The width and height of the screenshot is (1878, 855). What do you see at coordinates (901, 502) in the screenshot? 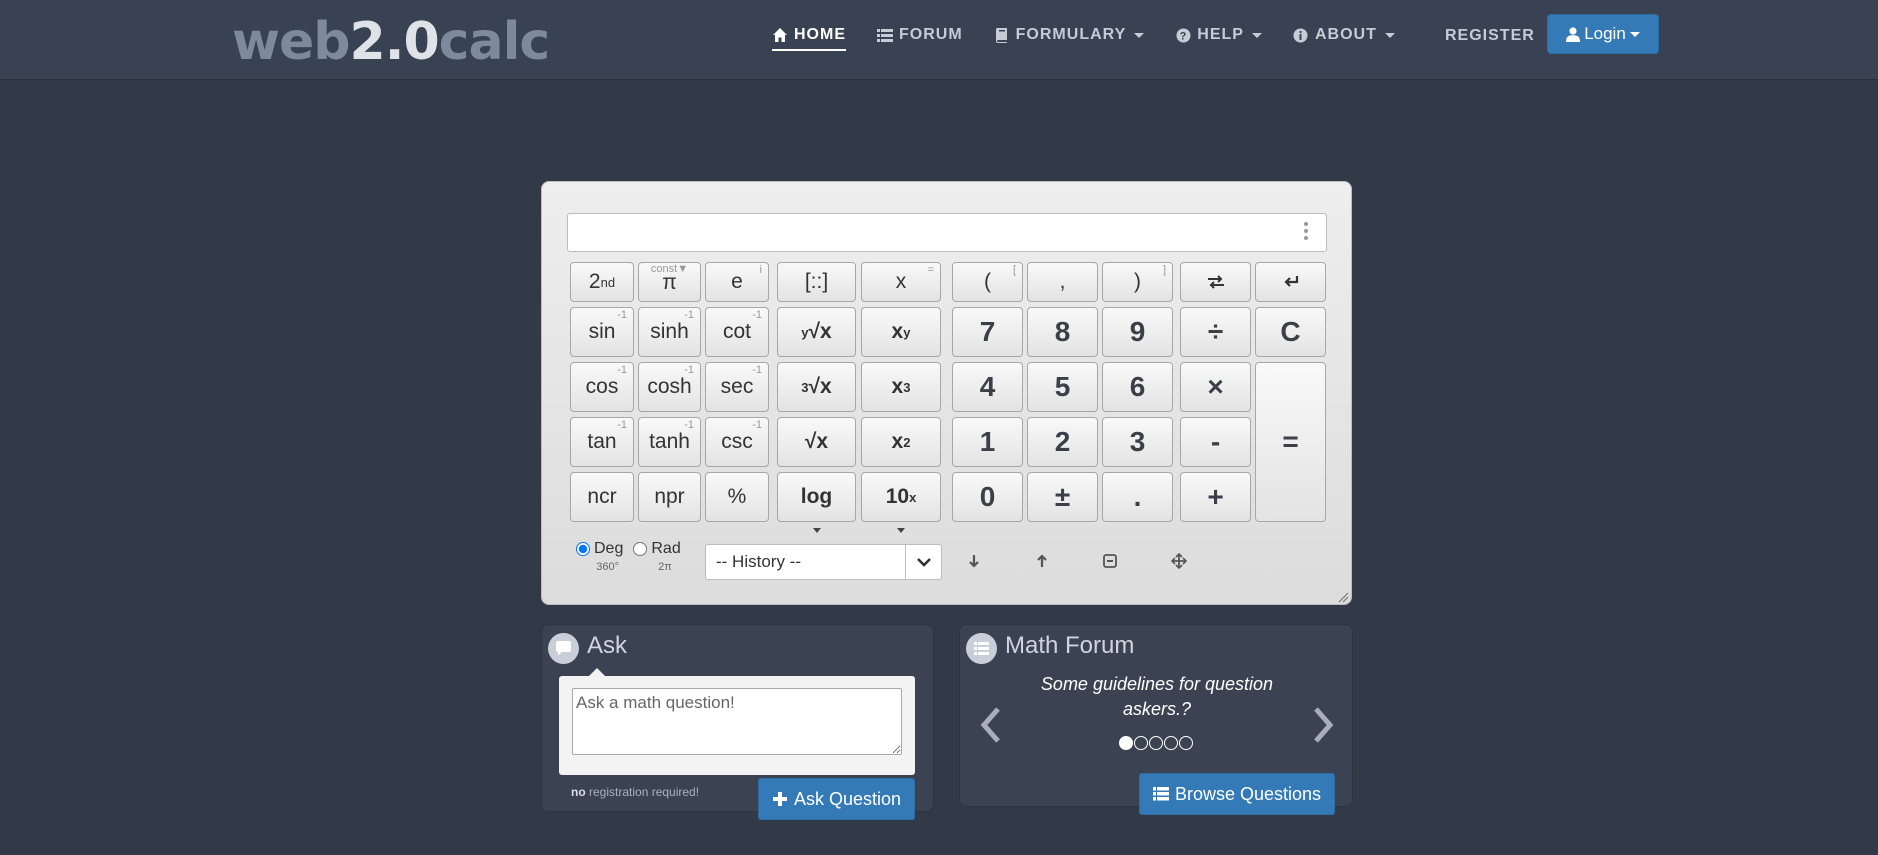
I see `key-10pow: 10 x` at bounding box center [901, 502].